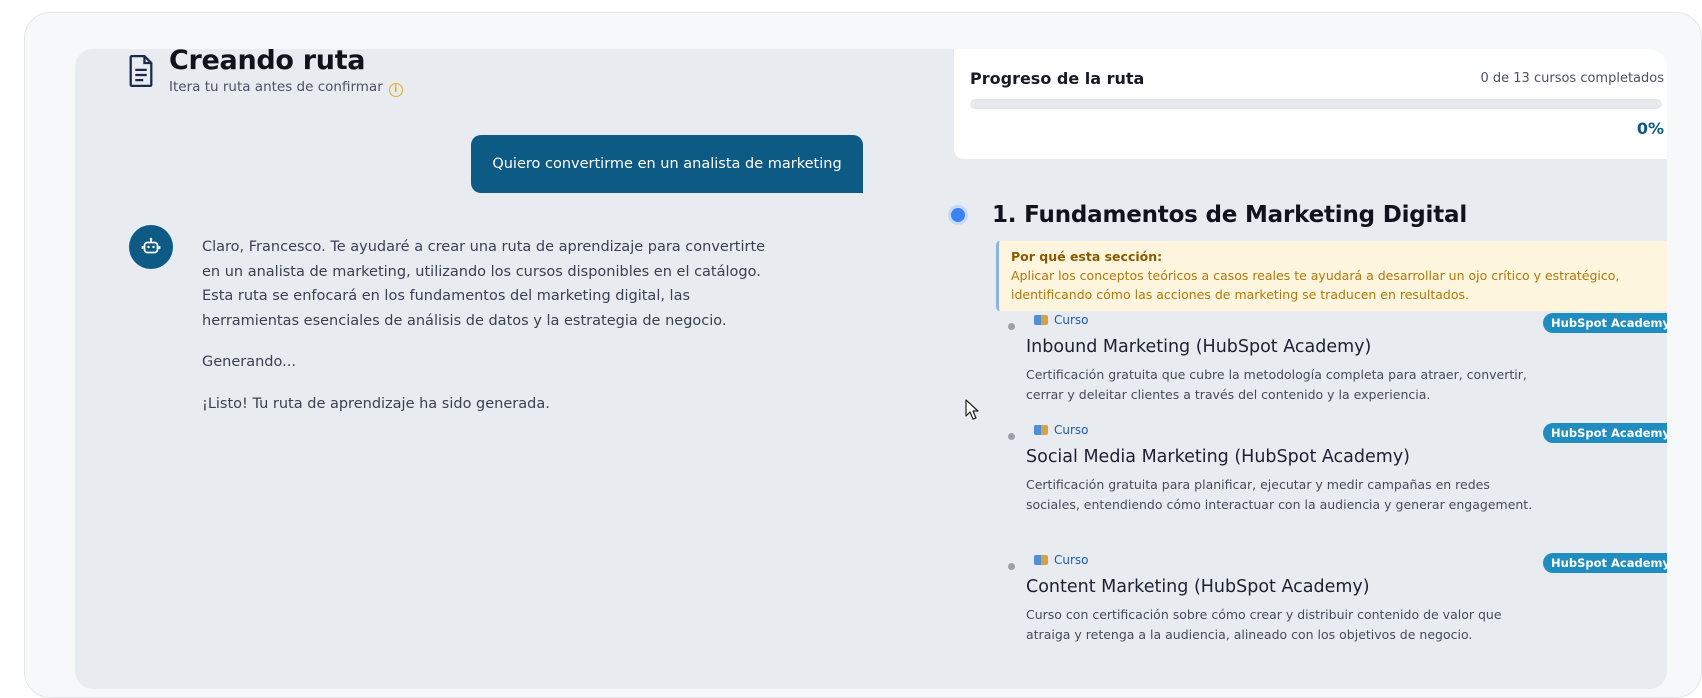 Image resolution: width=1702 pixels, height=698 pixels. I want to click on page-title: Creando ruta, so click(267, 62).